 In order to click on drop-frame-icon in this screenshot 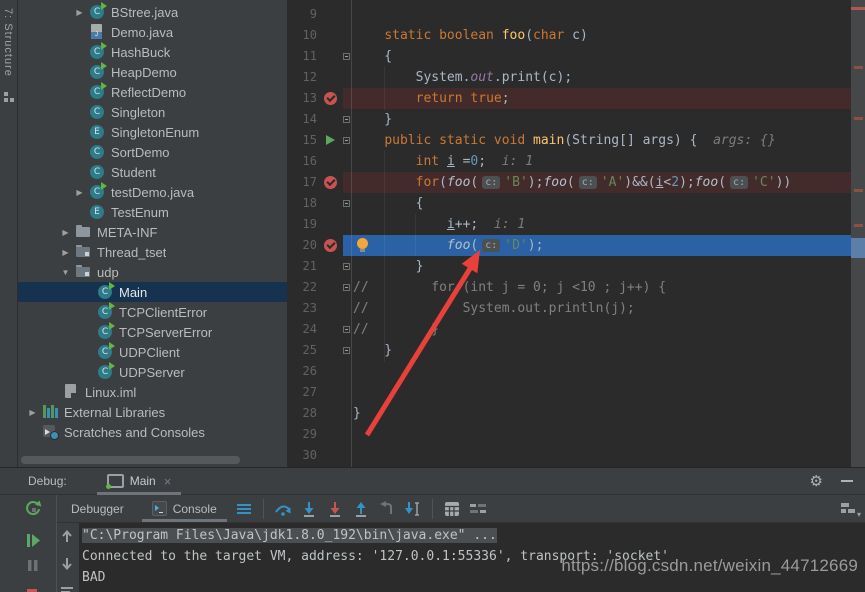, I will do `click(387, 509)`.